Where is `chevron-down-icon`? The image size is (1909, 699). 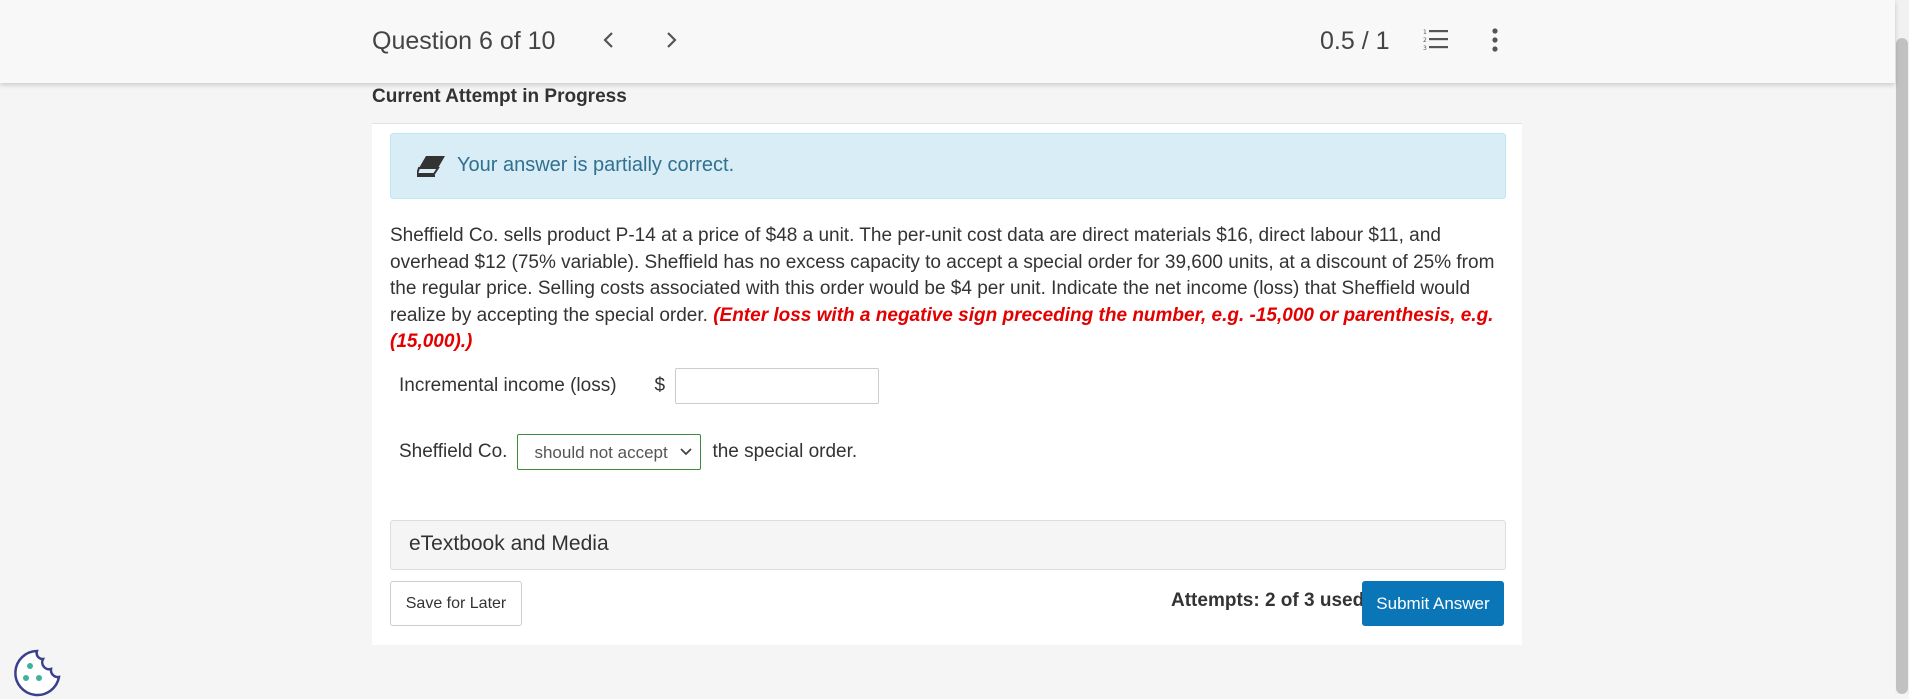
chevron-down-icon is located at coordinates (686, 452).